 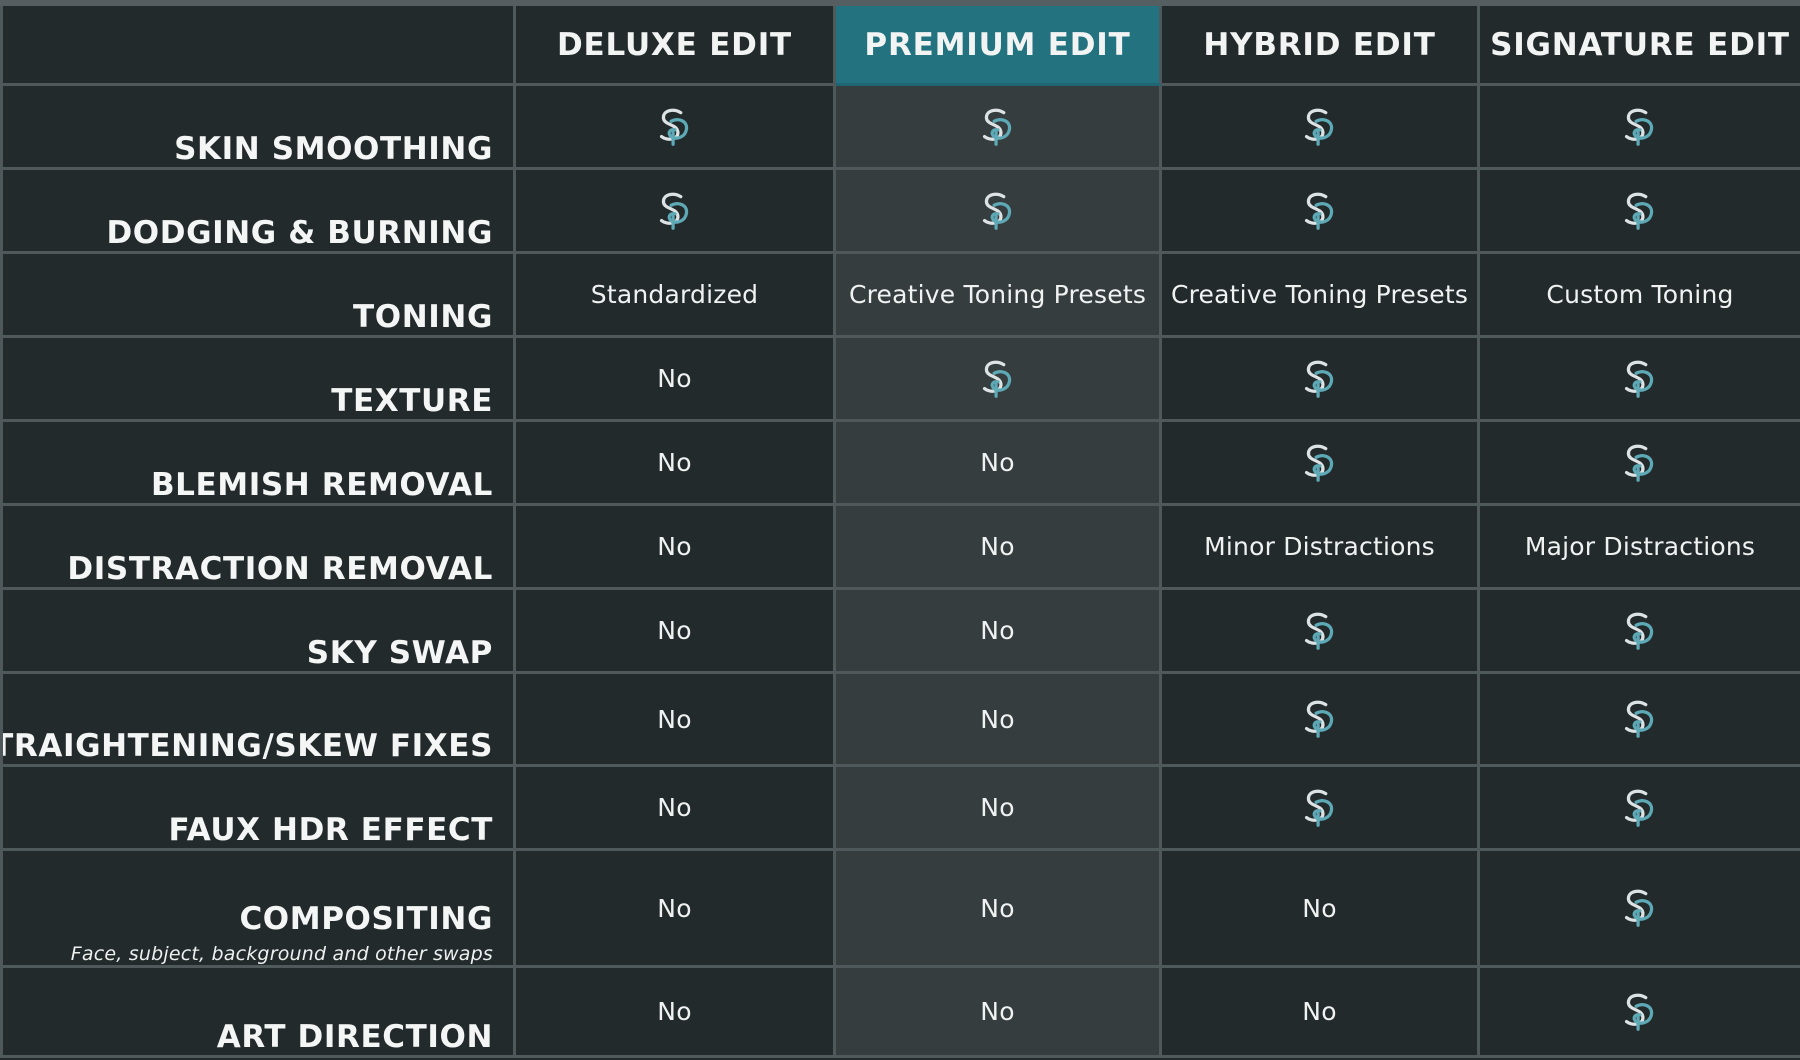 What do you see at coordinates (258, 1013) in the screenshot?
I see `row-label-cell: ART DIRECTION` at bounding box center [258, 1013].